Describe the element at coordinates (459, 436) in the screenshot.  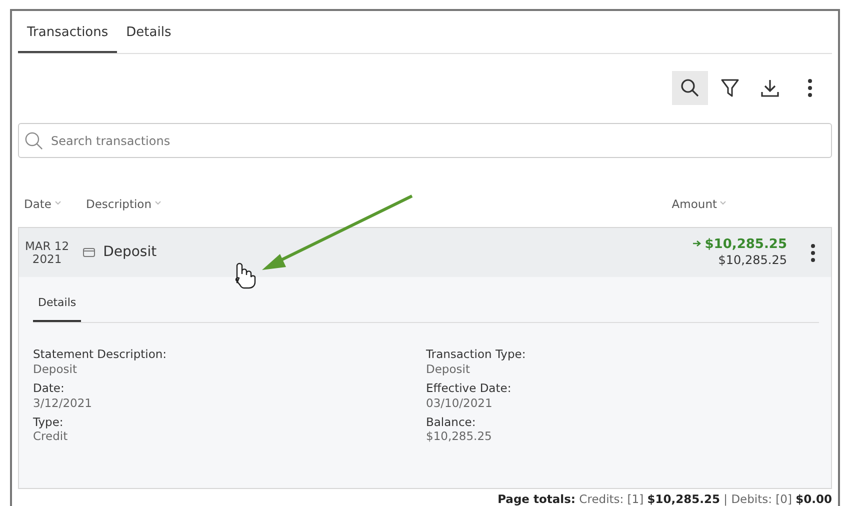
I see `field-value: $10,285.25` at that location.